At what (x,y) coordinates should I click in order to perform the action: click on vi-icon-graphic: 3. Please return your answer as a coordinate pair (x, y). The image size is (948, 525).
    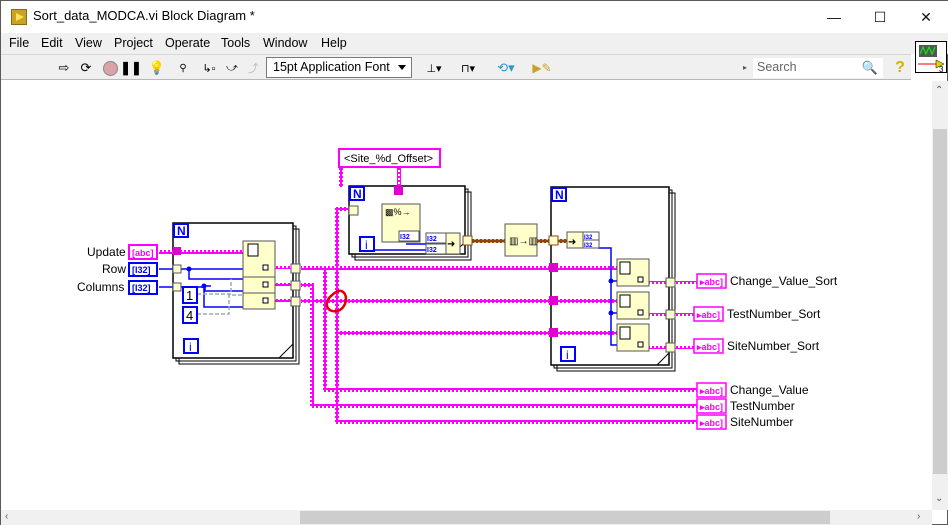
    Looking at the image, I should click on (931, 59).